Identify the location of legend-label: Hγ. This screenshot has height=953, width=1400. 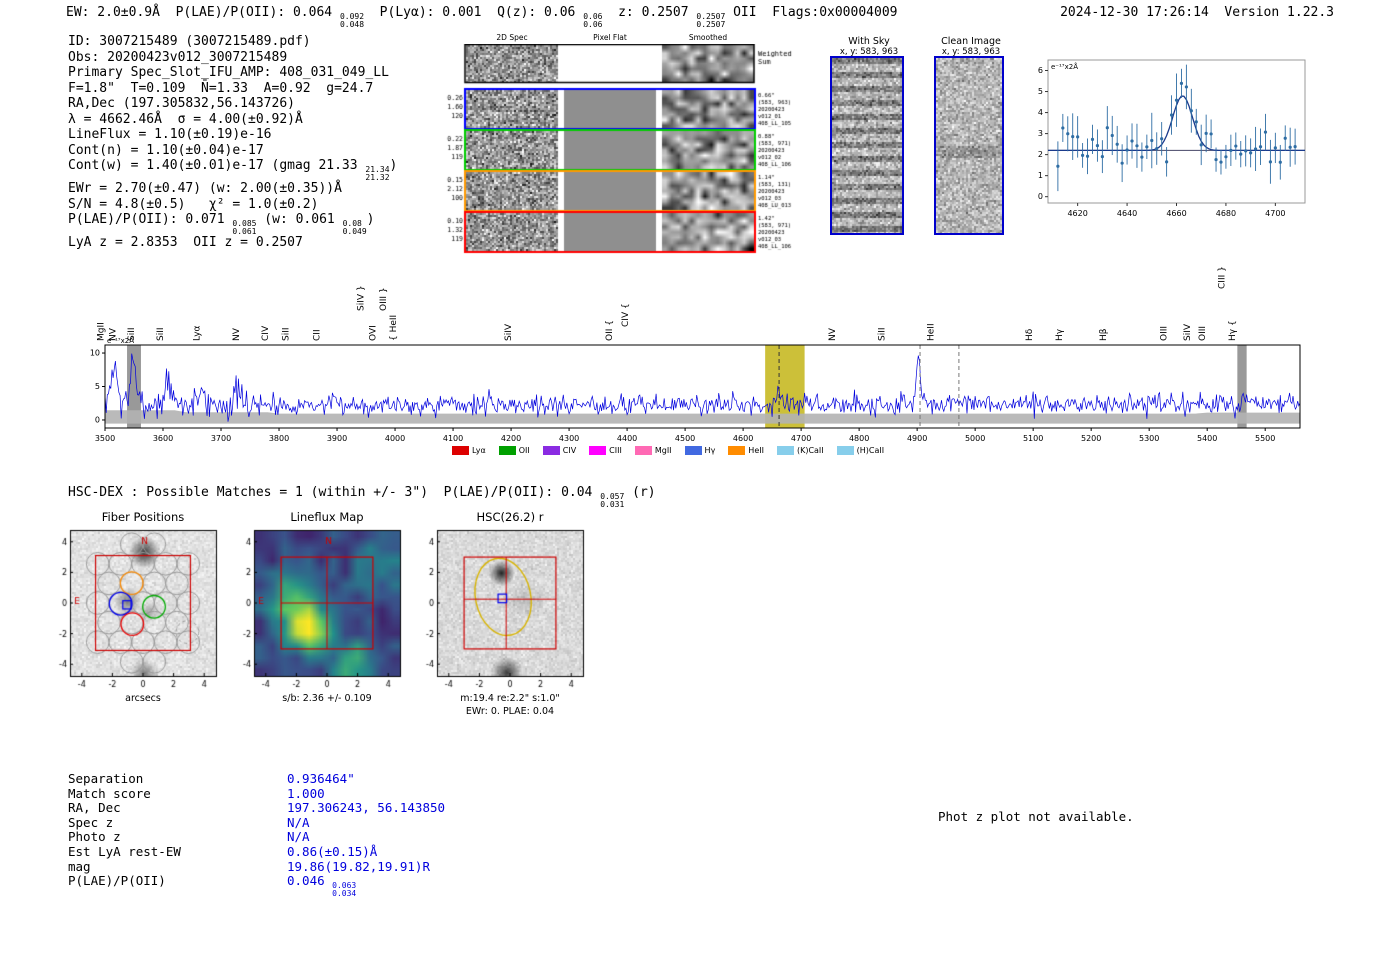
(710, 450).